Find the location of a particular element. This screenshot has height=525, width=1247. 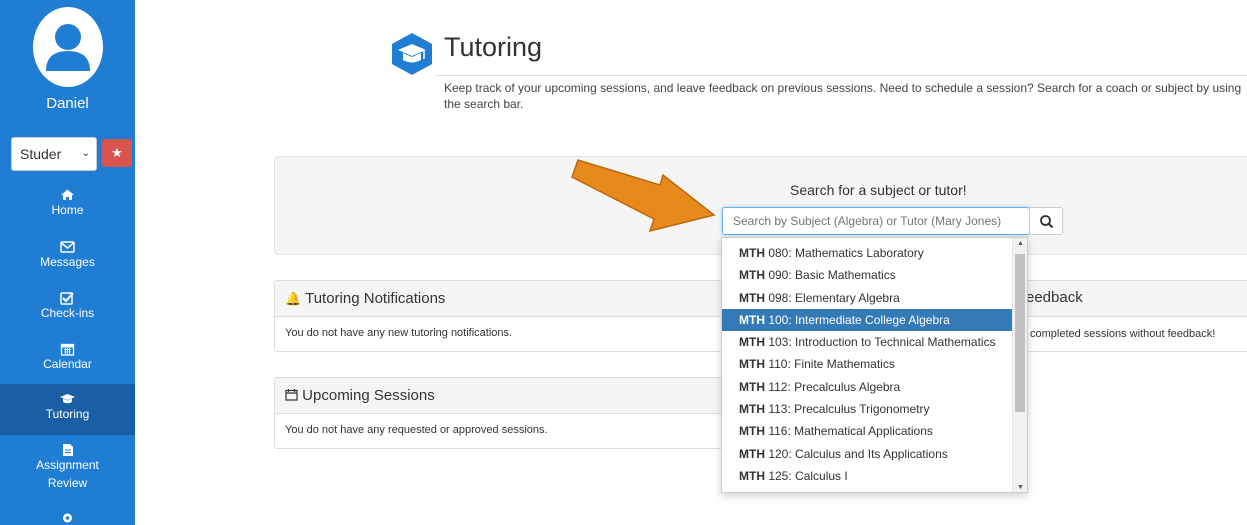

sidebar-item-home: Home is located at coordinates (67, 208).